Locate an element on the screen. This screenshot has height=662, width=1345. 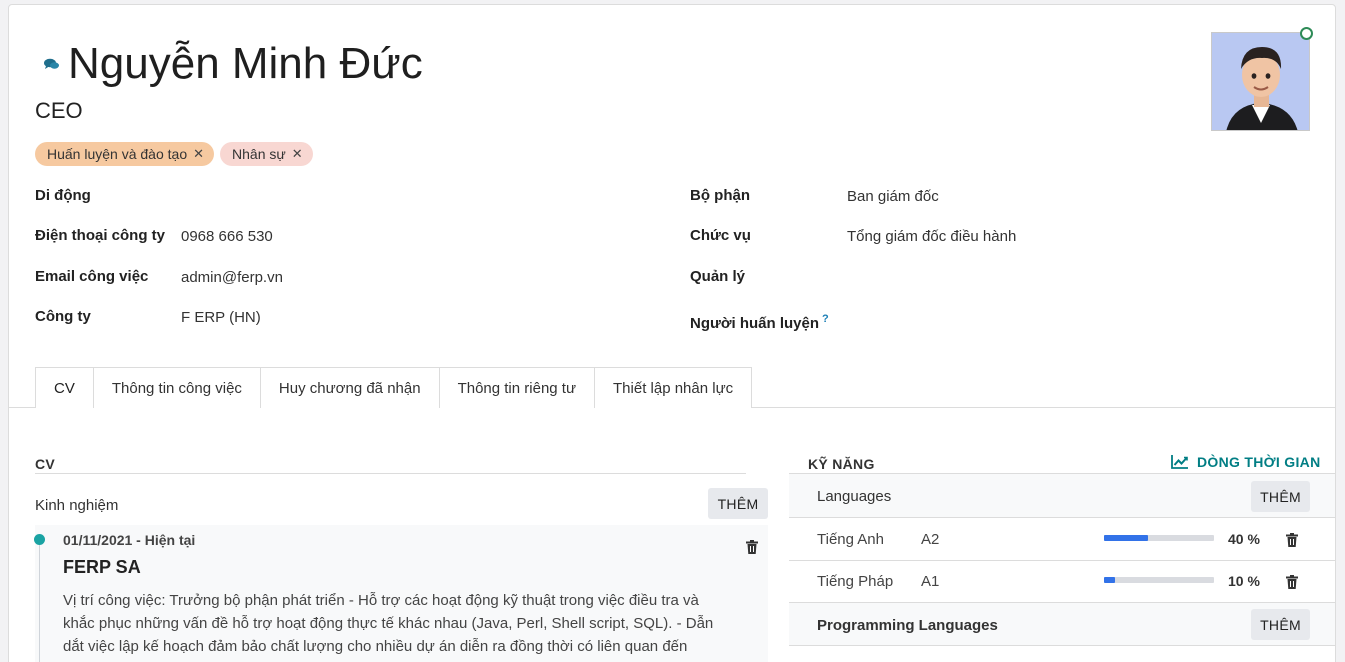
work-email-field: admin@ferp.vn is located at coordinates (232, 277).